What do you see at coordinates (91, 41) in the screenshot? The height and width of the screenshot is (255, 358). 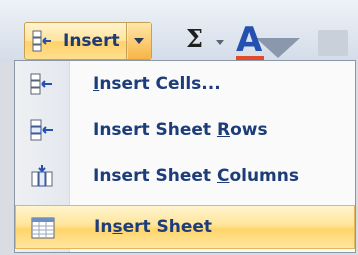 I see `insert-button-label: Insert` at bounding box center [91, 41].